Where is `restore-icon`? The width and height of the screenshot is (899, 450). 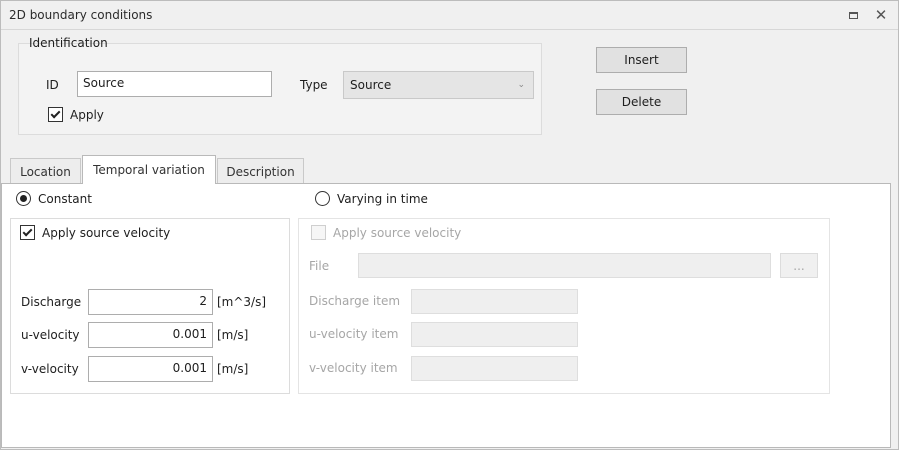 restore-icon is located at coordinates (853, 15).